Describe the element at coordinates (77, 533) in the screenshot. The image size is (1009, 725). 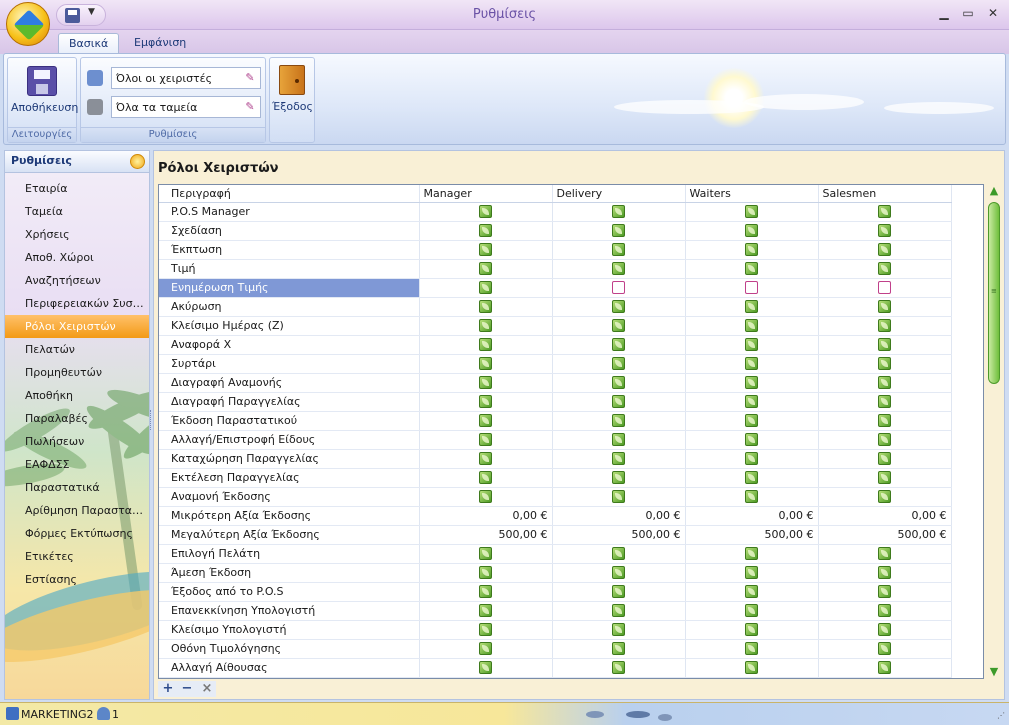
I see `sidebar-item: Φόρμες Εκτύπωσης` at that location.